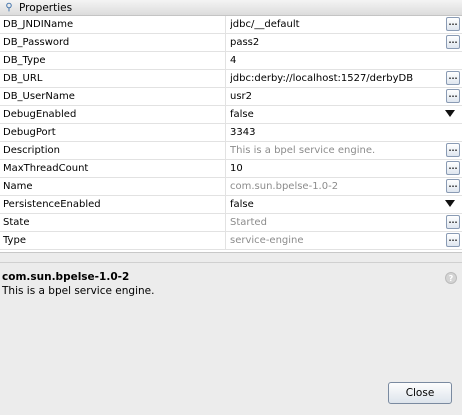 The height and width of the screenshot is (415, 462). Describe the element at coordinates (113, 168) in the screenshot. I see `property-name: MaxThreadCount` at that location.